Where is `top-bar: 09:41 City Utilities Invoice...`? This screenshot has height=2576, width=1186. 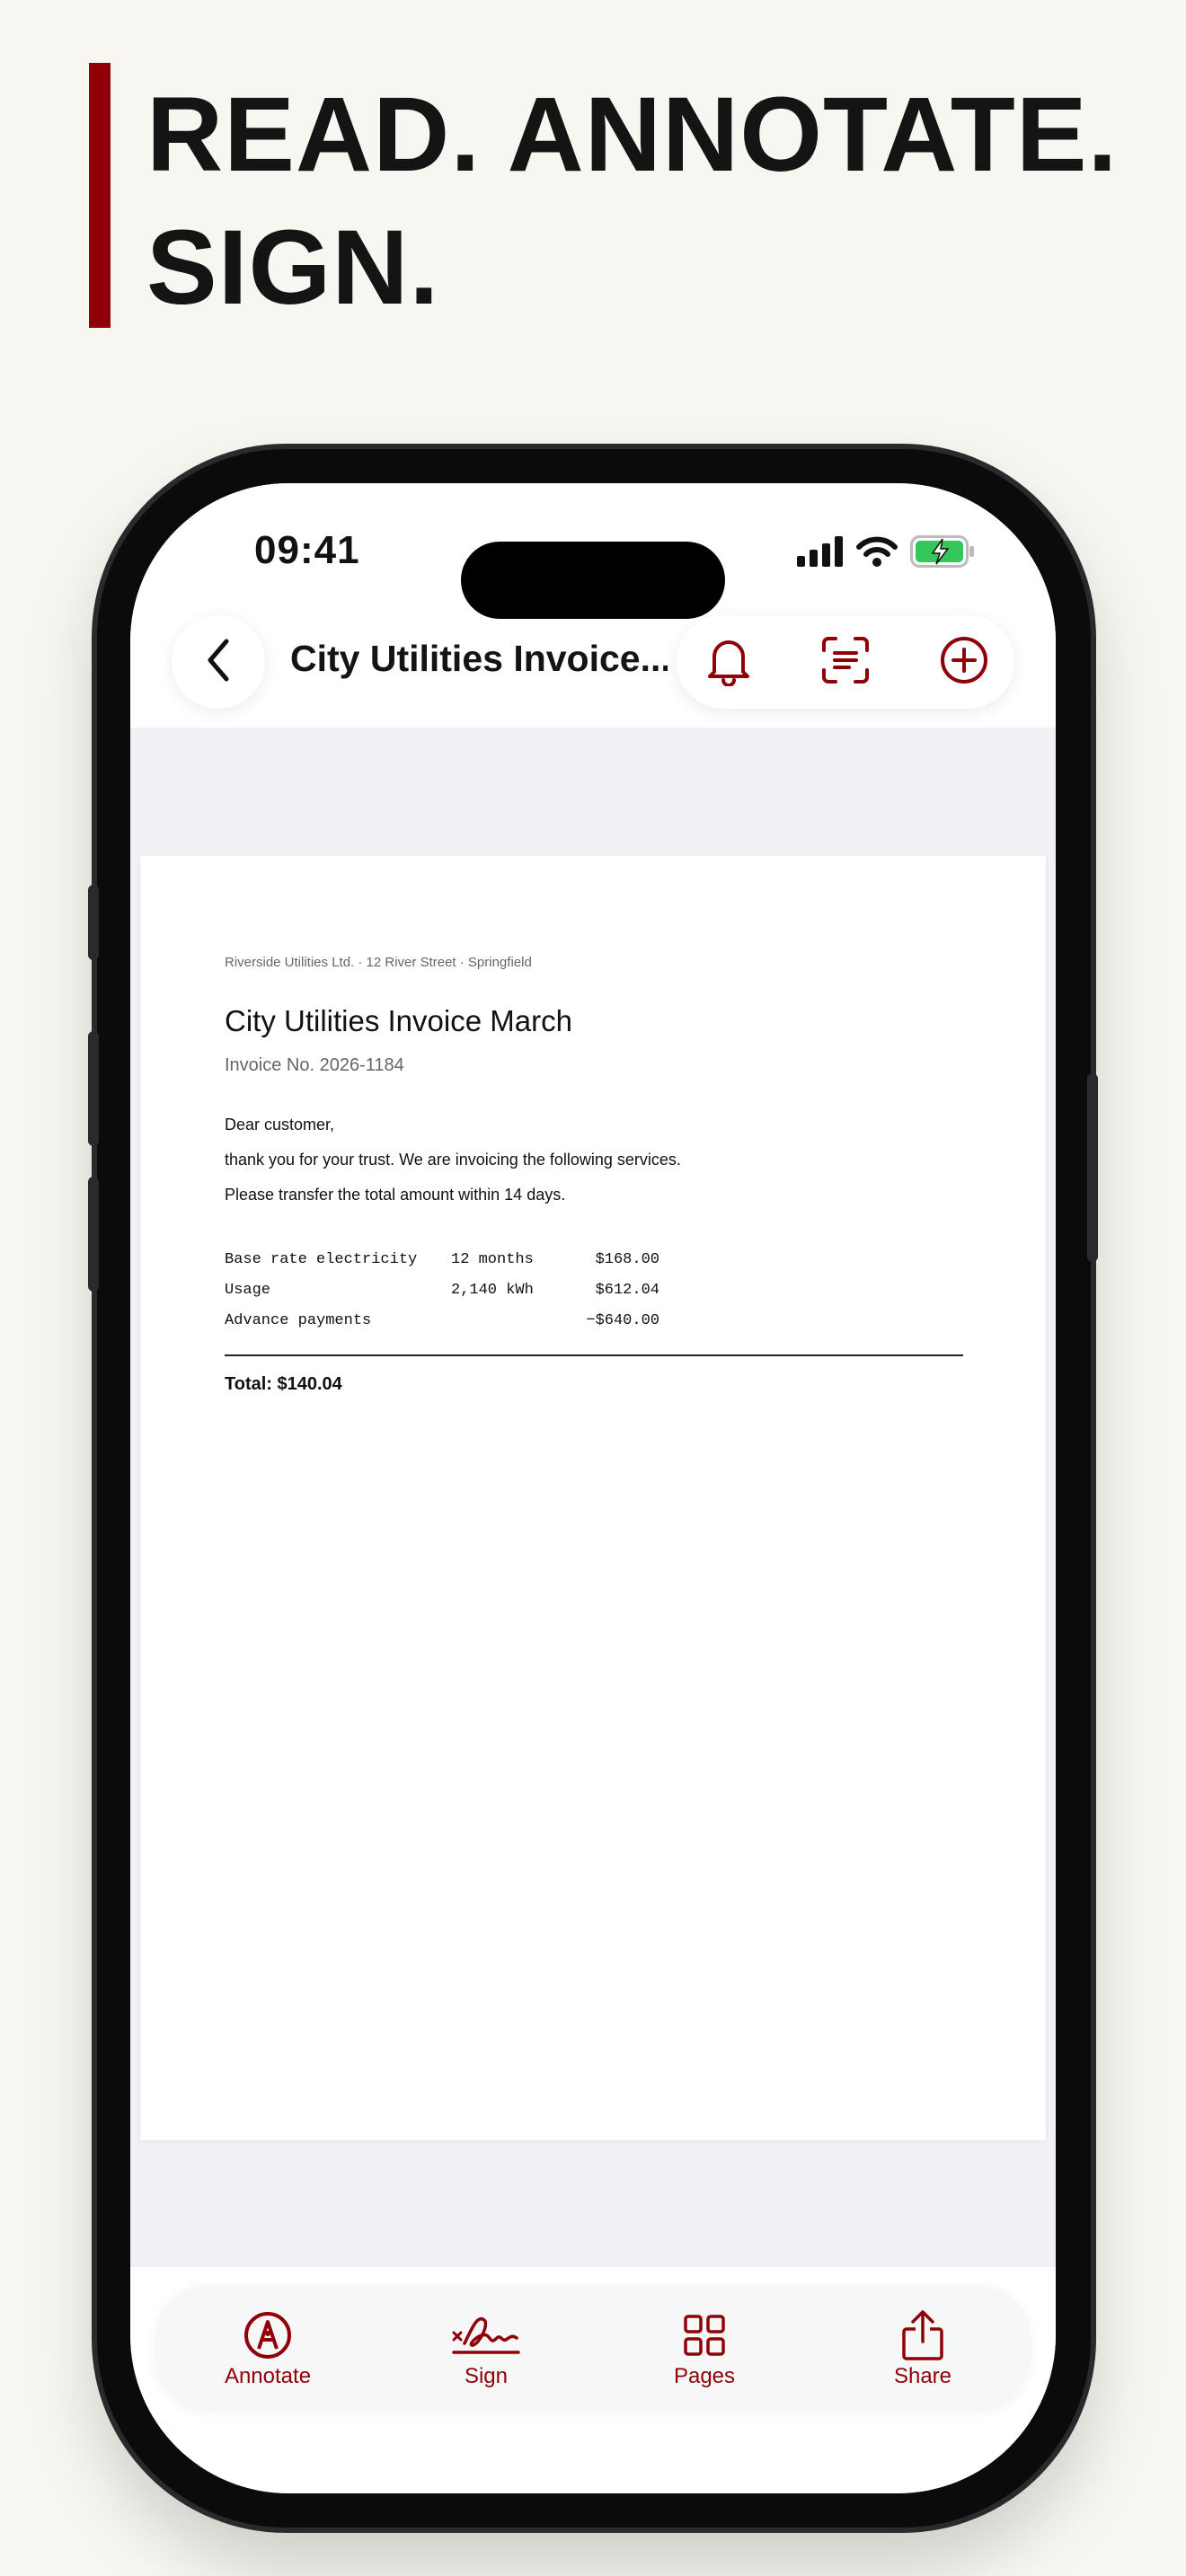
top-bar: 09:41 City Utilities Invoice... is located at coordinates (593, 605).